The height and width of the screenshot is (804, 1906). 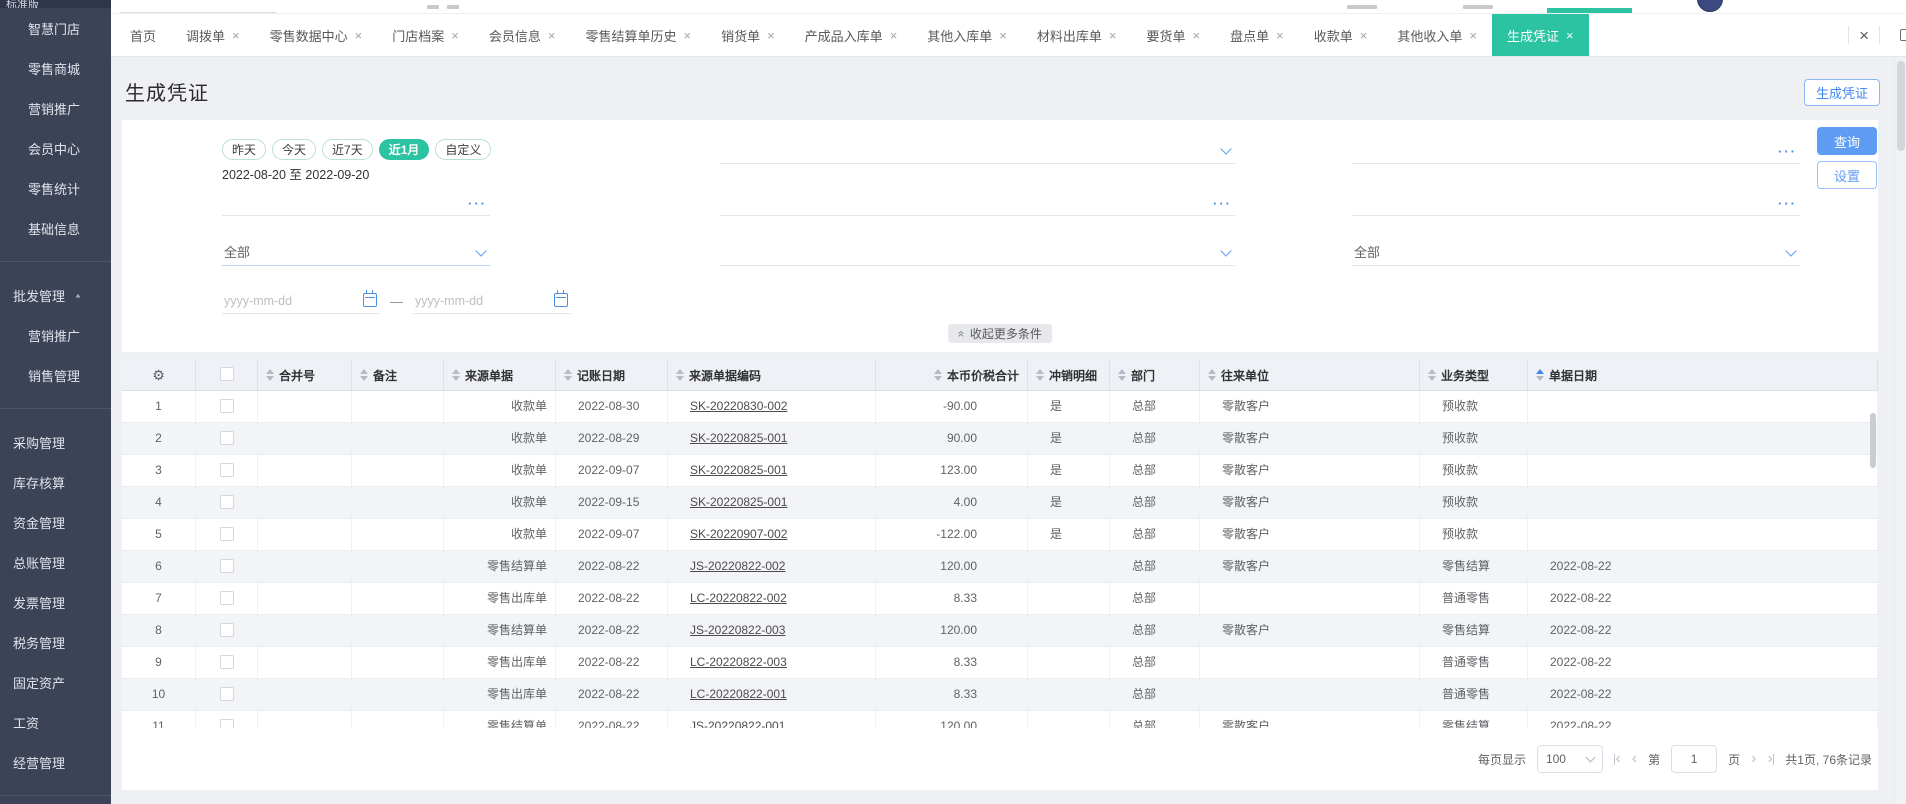 I want to click on tab-盘点单: 盘点单 ×, so click(x=1257, y=35).